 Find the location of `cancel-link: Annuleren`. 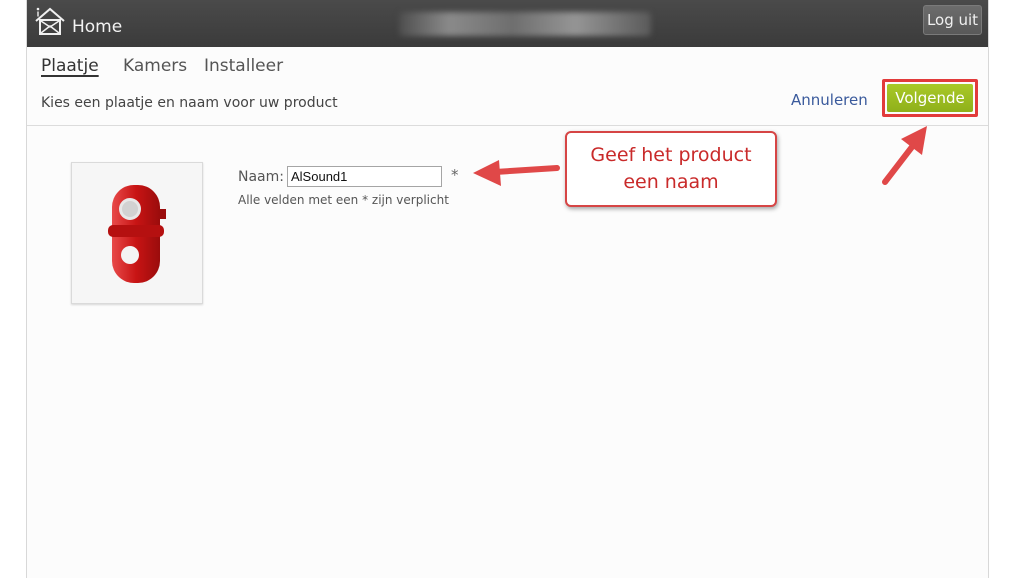

cancel-link: Annuleren is located at coordinates (829, 100).